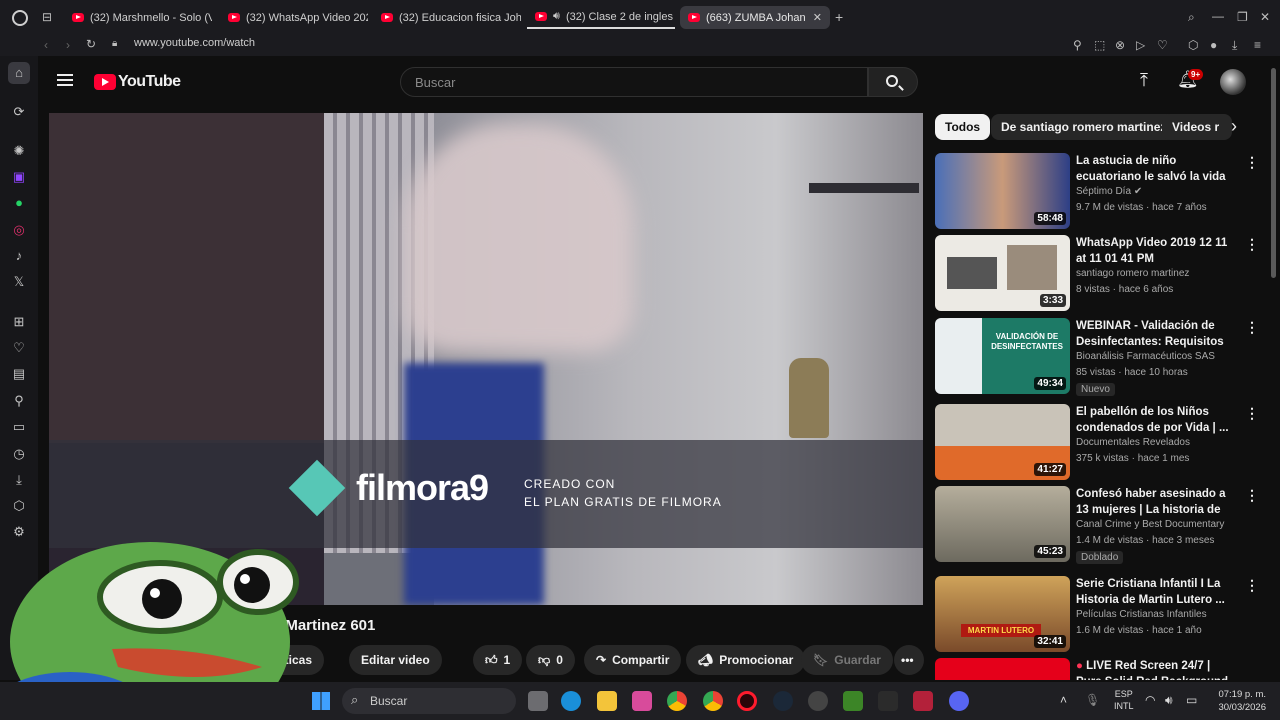 Image resolution: width=1280 pixels, height=720 pixels. I want to click on tab-clase-ingles: 🔊︎ (32) Clase 2 de ingles, so click(601, 17).